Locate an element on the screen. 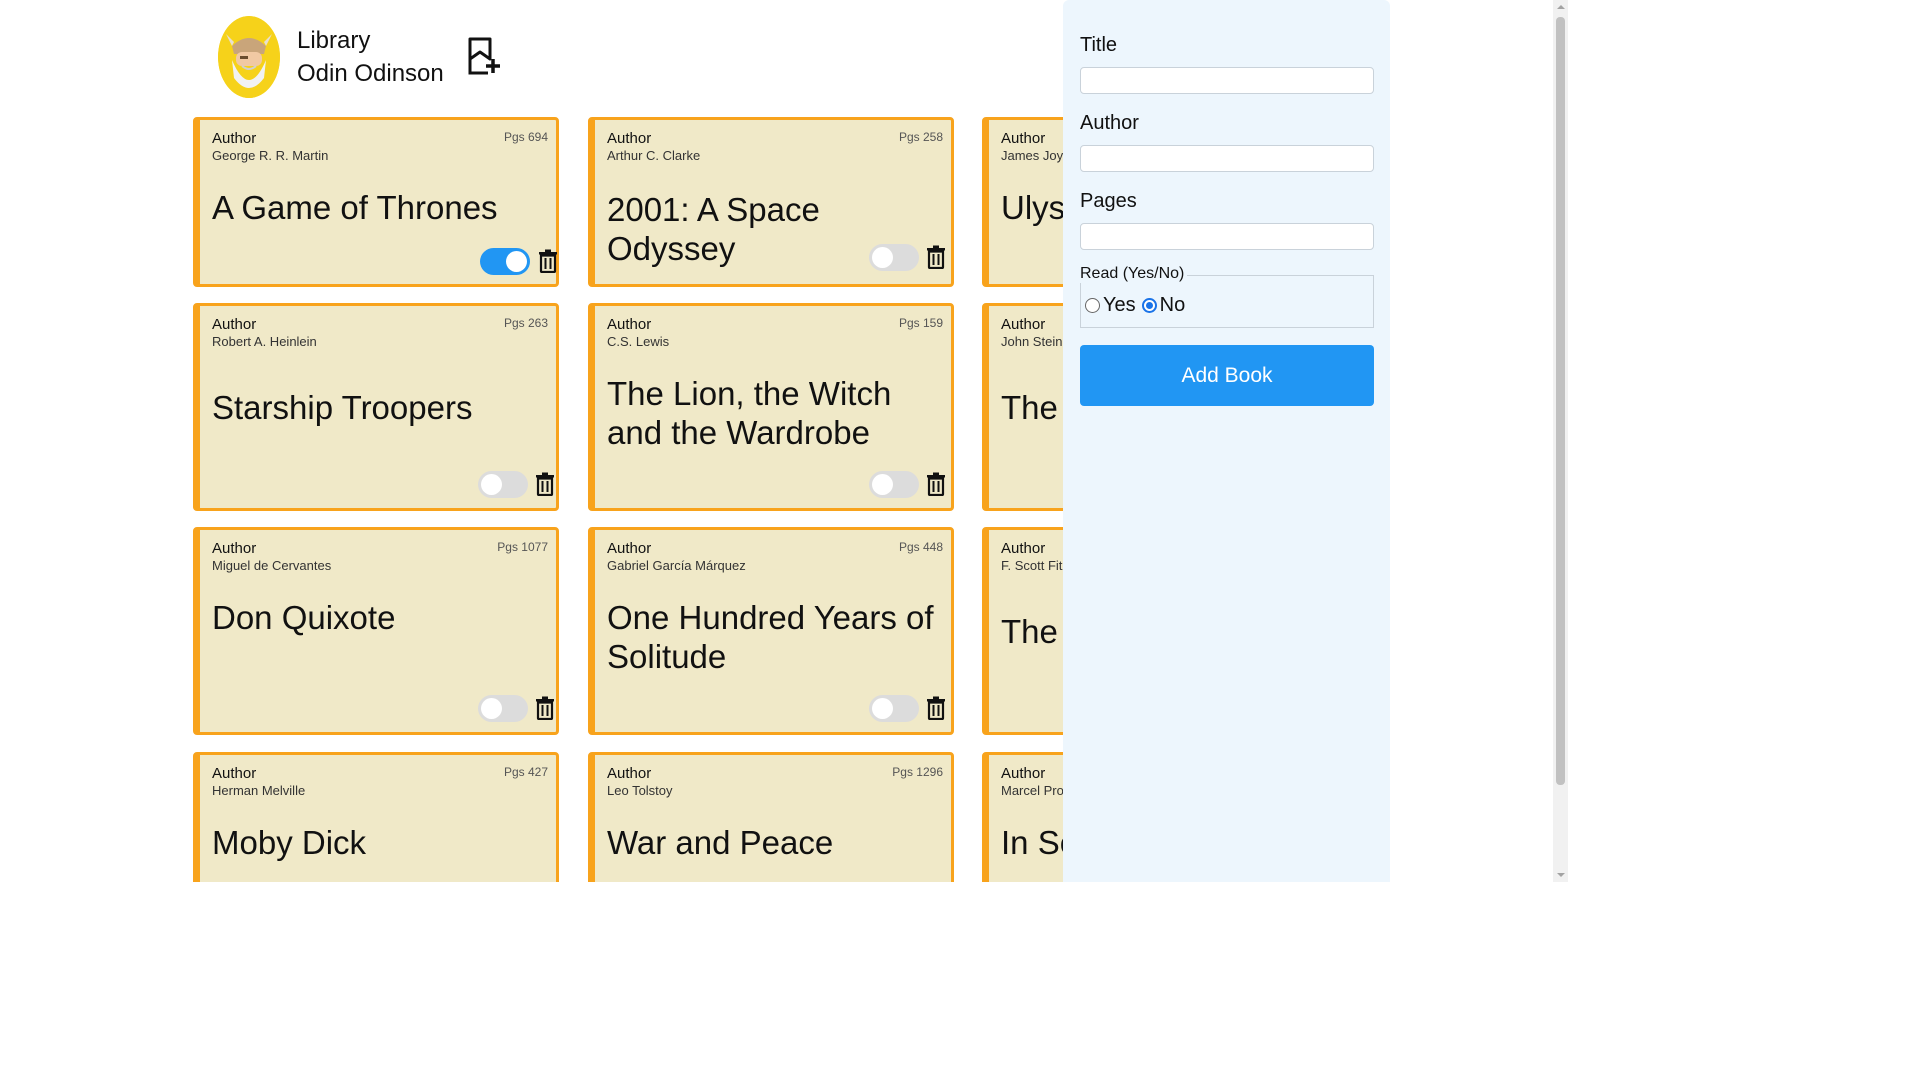 The width and height of the screenshot is (1920, 1080). book-title: Ulysses is located at coordinates (1032, 207).